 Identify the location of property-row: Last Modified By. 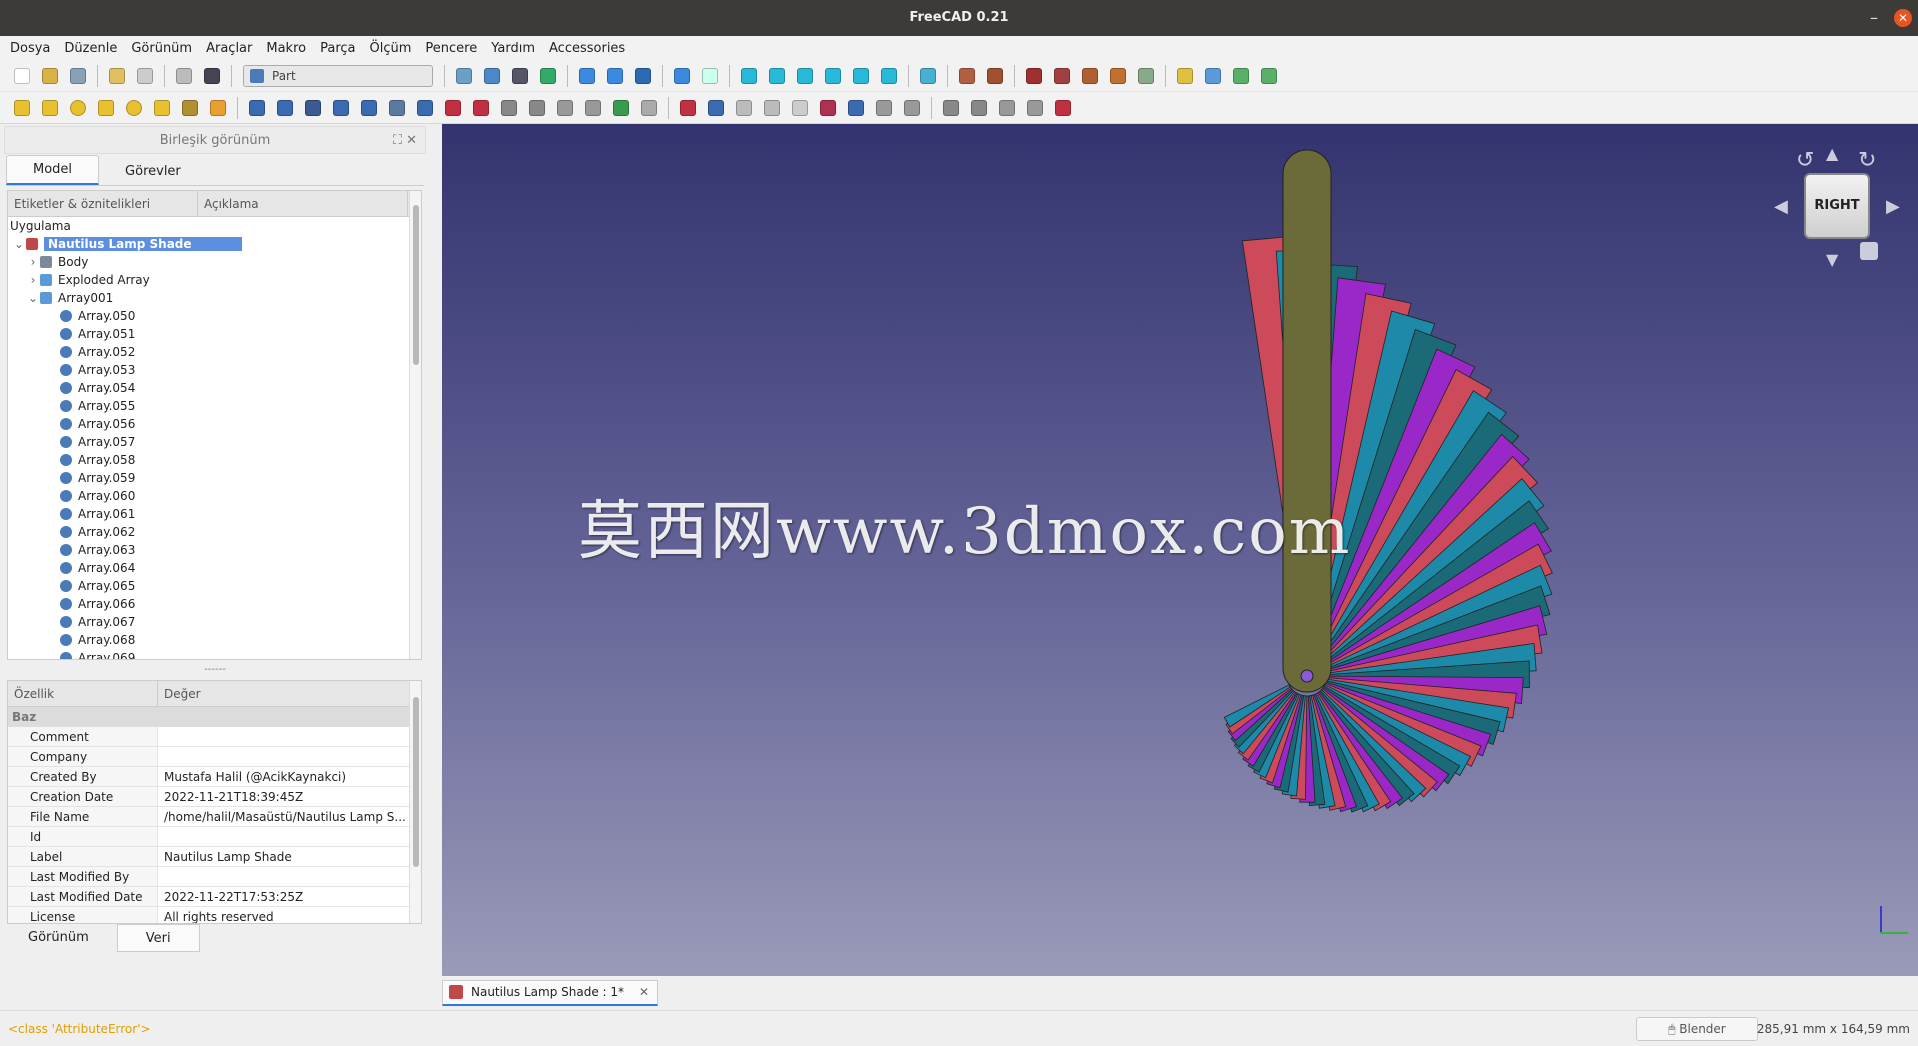
(214, 877).